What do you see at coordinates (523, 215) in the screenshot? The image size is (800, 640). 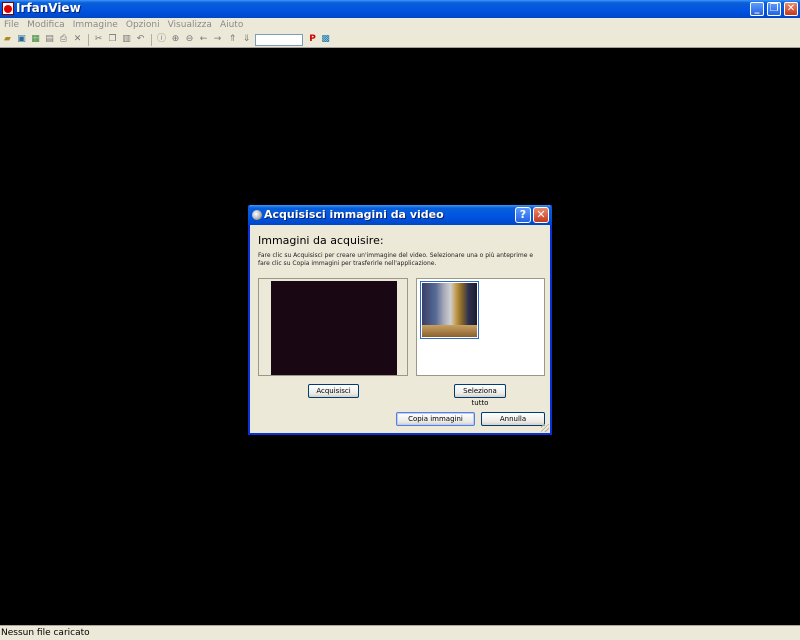 I see `help-button: ?` at bounding box center [523, 215].